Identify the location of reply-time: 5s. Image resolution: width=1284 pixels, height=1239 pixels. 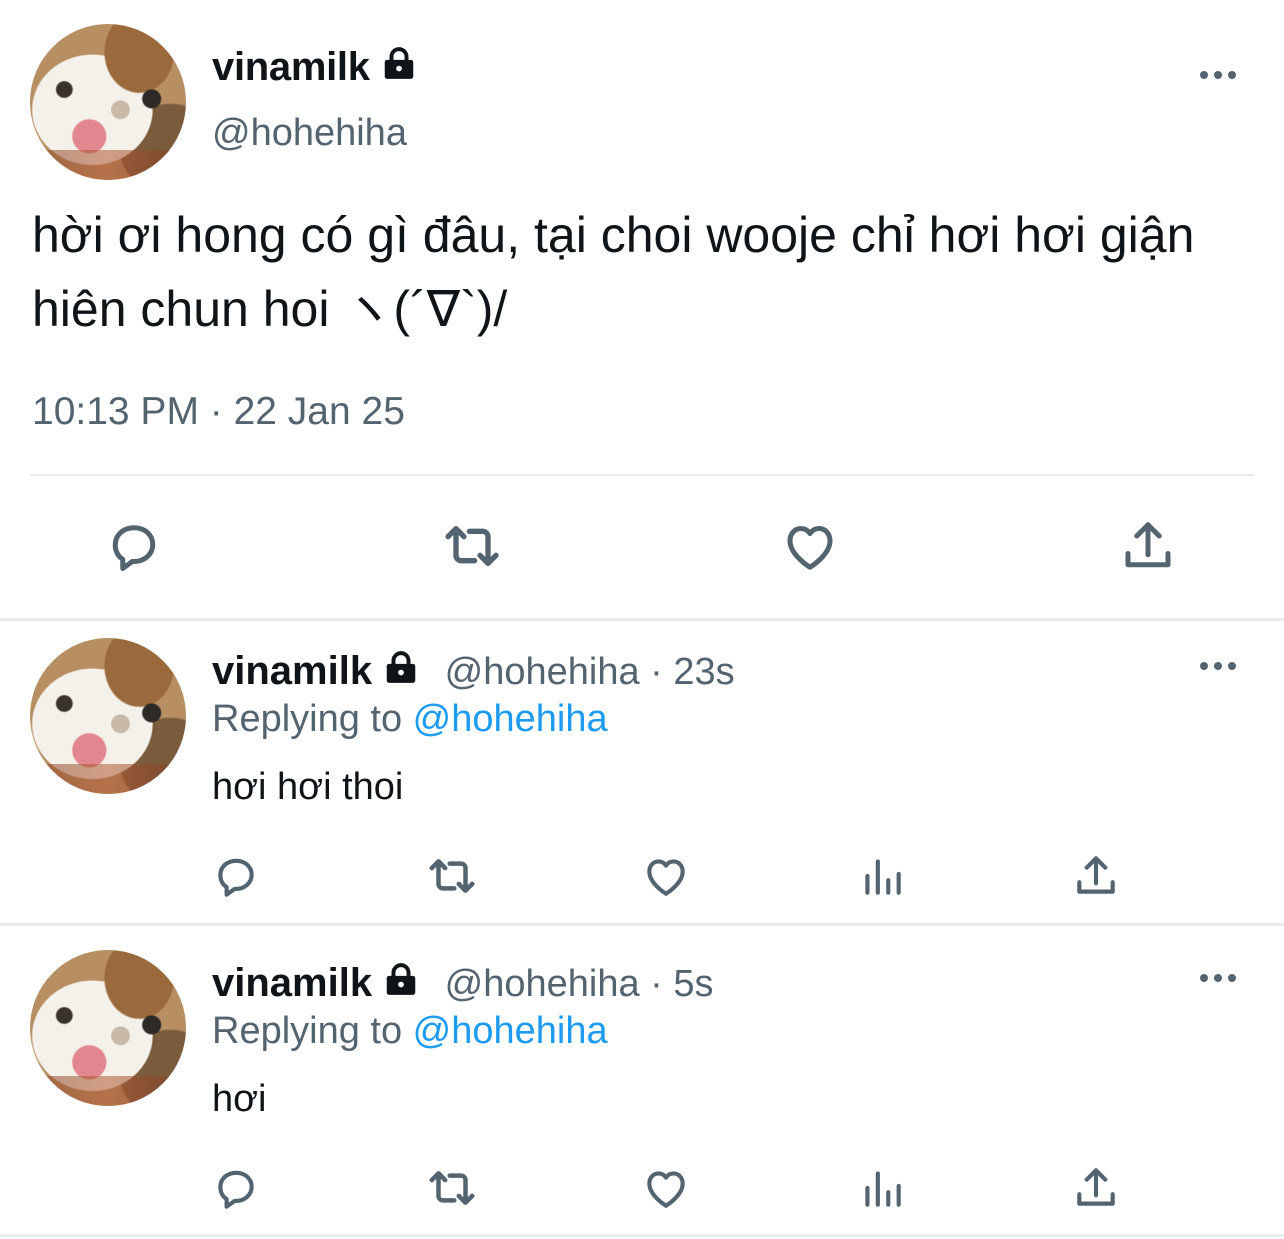
(693, 984).